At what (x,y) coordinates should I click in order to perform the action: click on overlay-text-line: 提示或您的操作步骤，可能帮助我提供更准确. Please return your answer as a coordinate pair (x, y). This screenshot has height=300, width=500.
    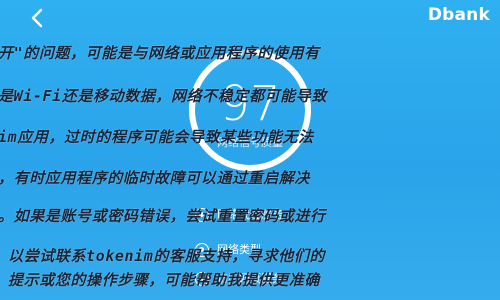
    Looking at the image, I should click on (164, 280).